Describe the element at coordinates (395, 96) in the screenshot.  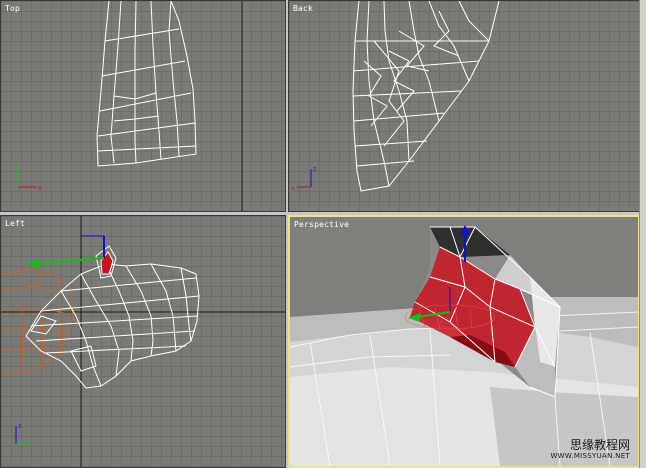
I see `back-wireframe: z x` at that location.